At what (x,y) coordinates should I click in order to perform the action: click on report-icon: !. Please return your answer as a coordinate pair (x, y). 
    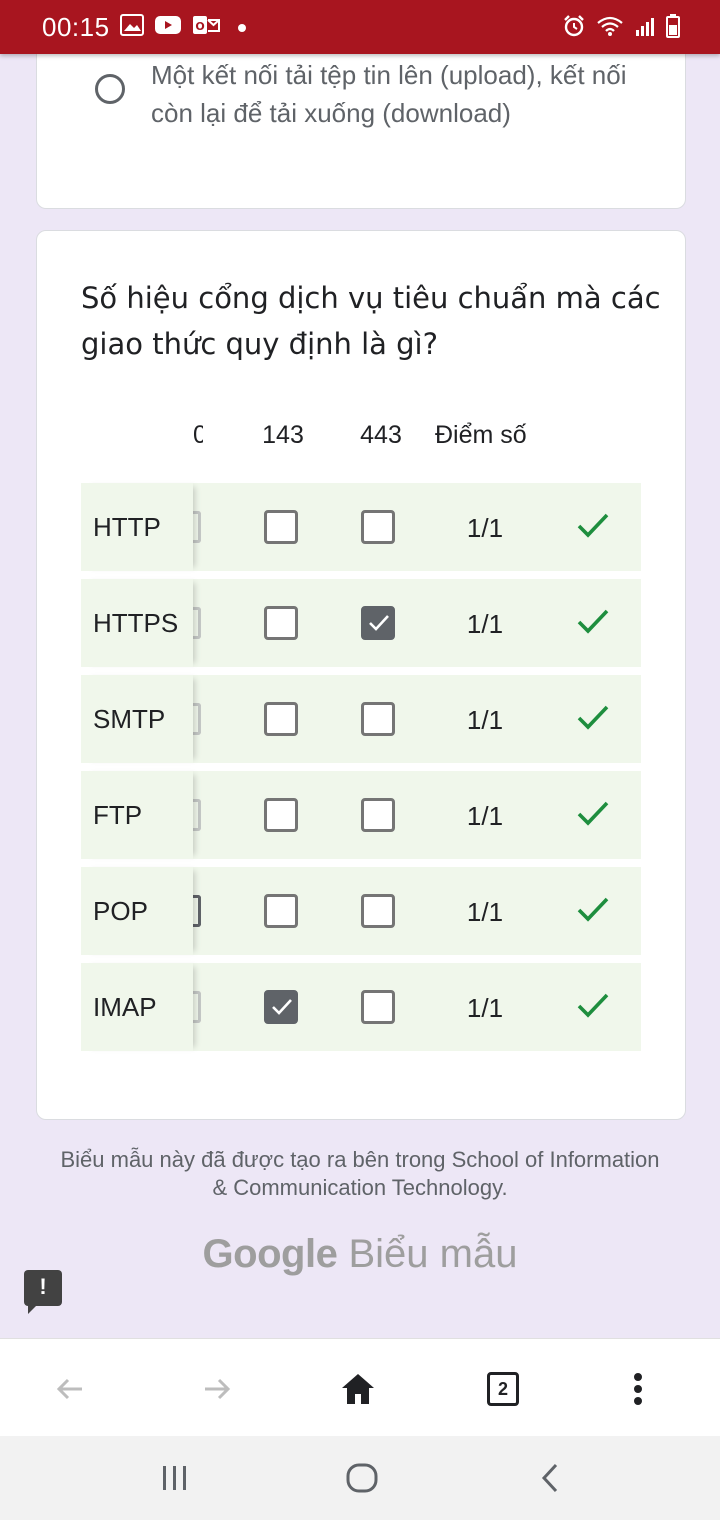
    Looking at the image, I should click on (43, 1286).